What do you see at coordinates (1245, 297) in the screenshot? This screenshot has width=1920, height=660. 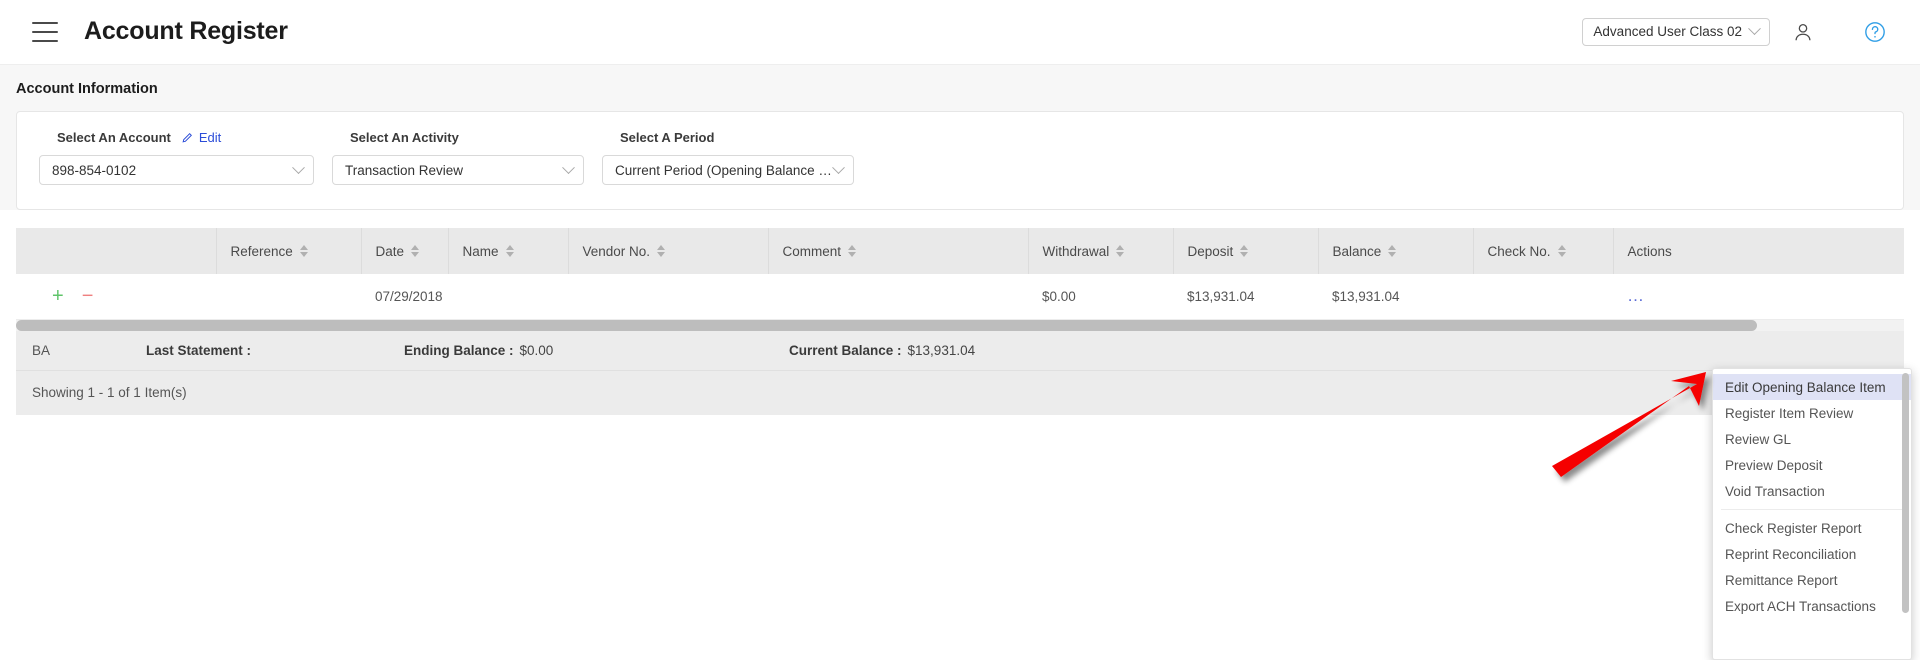 I see `cell-deposit: $13,931.04` at bounding box center [1245, 297].